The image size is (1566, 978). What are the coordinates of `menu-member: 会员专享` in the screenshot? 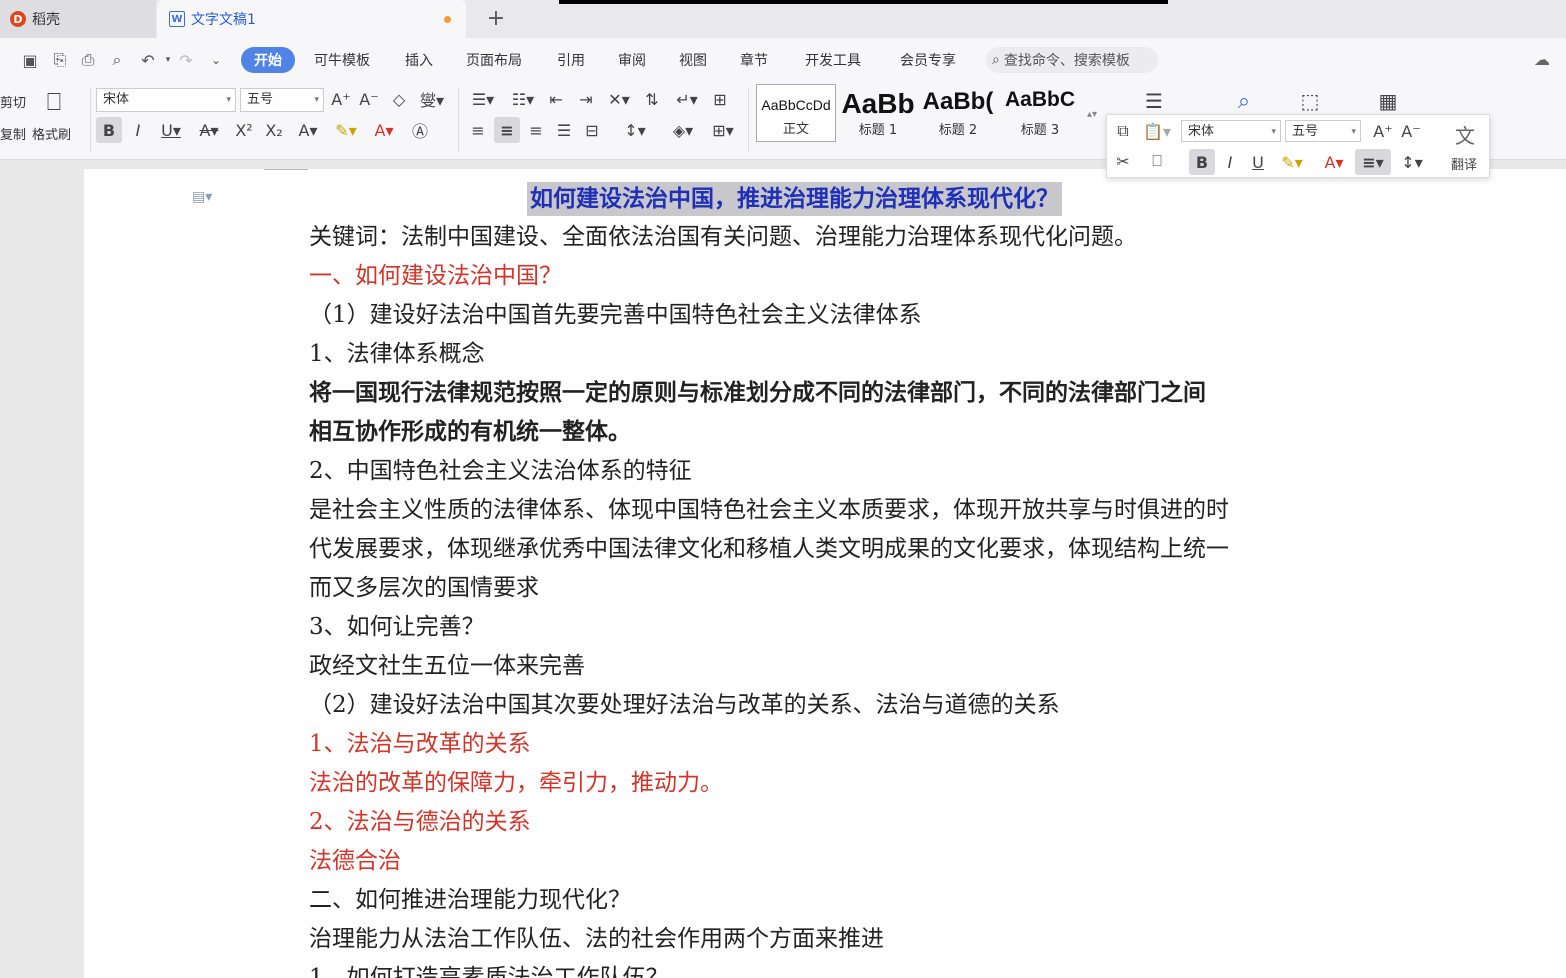 It's located at (928, 61).